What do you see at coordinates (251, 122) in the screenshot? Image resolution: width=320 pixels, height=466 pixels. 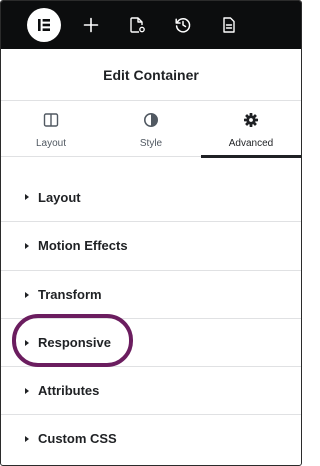 I see `gear-icon` at bounding box center [251, 122].